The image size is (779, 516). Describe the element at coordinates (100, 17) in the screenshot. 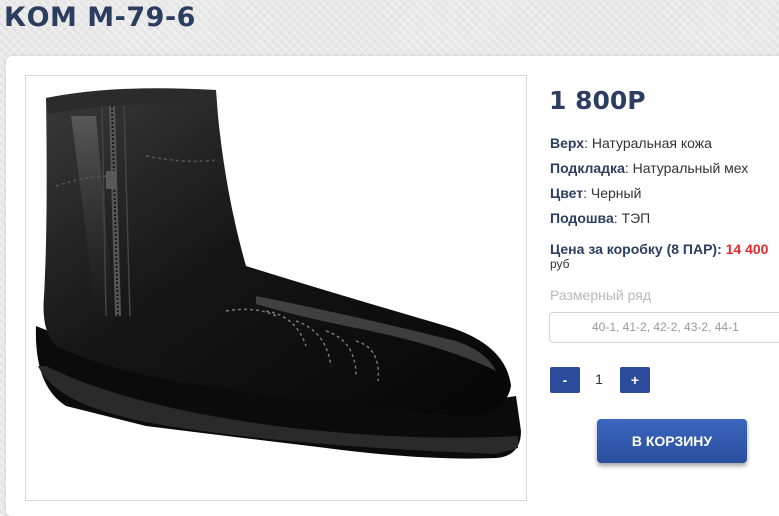

I see `product-title: КОМ М-79-6` at that location.